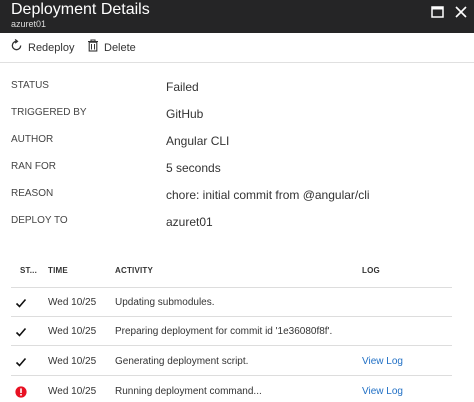 Image resolution: width=474 pixels, height=402 pixels. I want to click on status-label: STATUS, so click(30, 85).